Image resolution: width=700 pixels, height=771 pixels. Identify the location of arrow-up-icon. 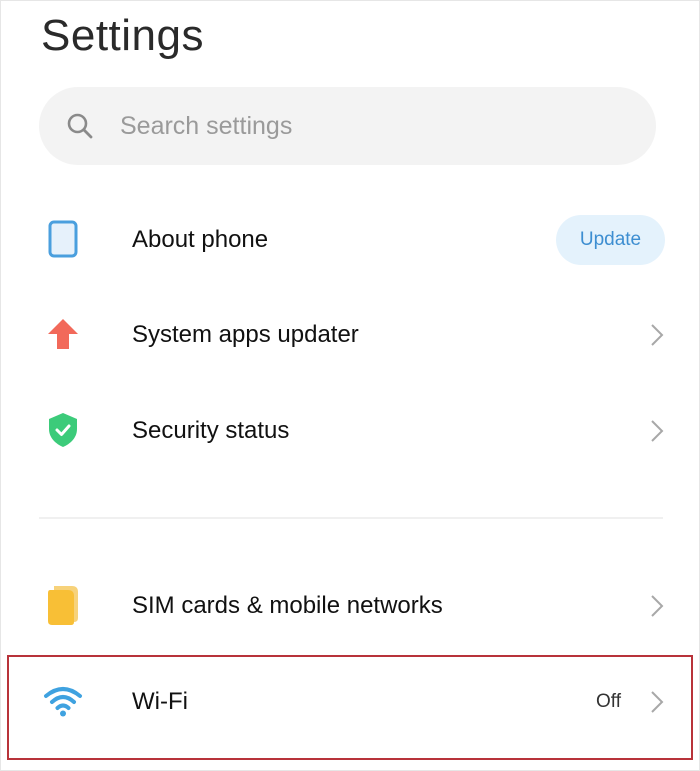
(63, 334).